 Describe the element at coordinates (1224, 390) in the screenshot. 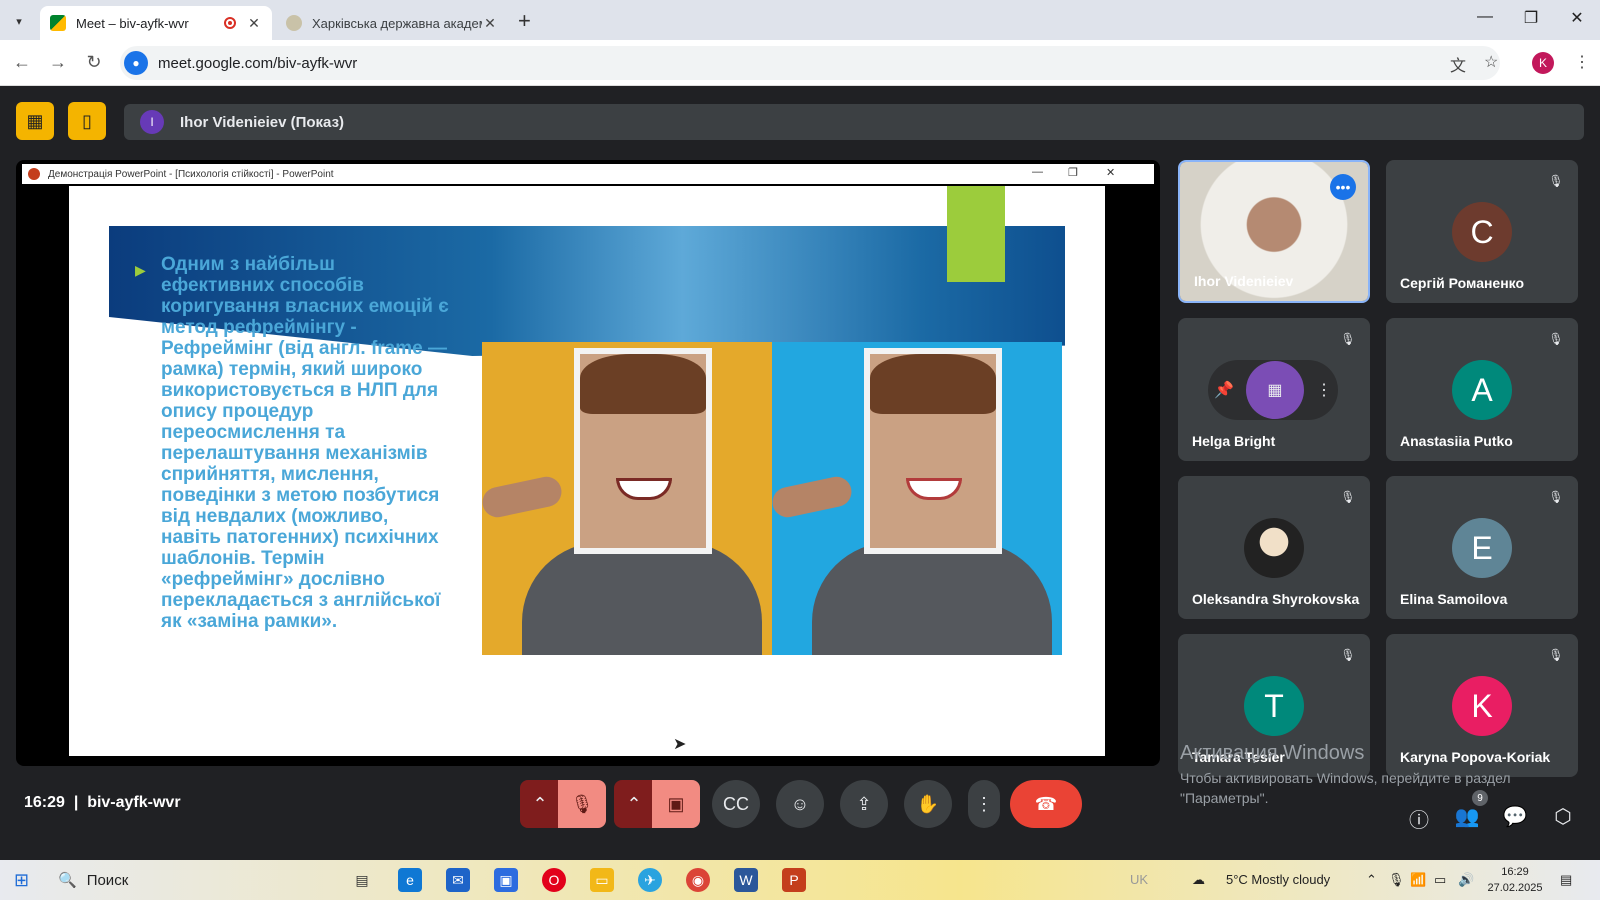

I see `pin-icon: 📌` at that location.